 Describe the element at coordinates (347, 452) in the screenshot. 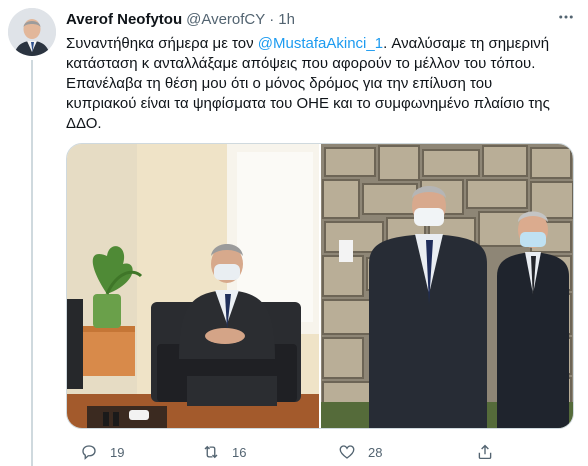

I see `like-icon` at that location.